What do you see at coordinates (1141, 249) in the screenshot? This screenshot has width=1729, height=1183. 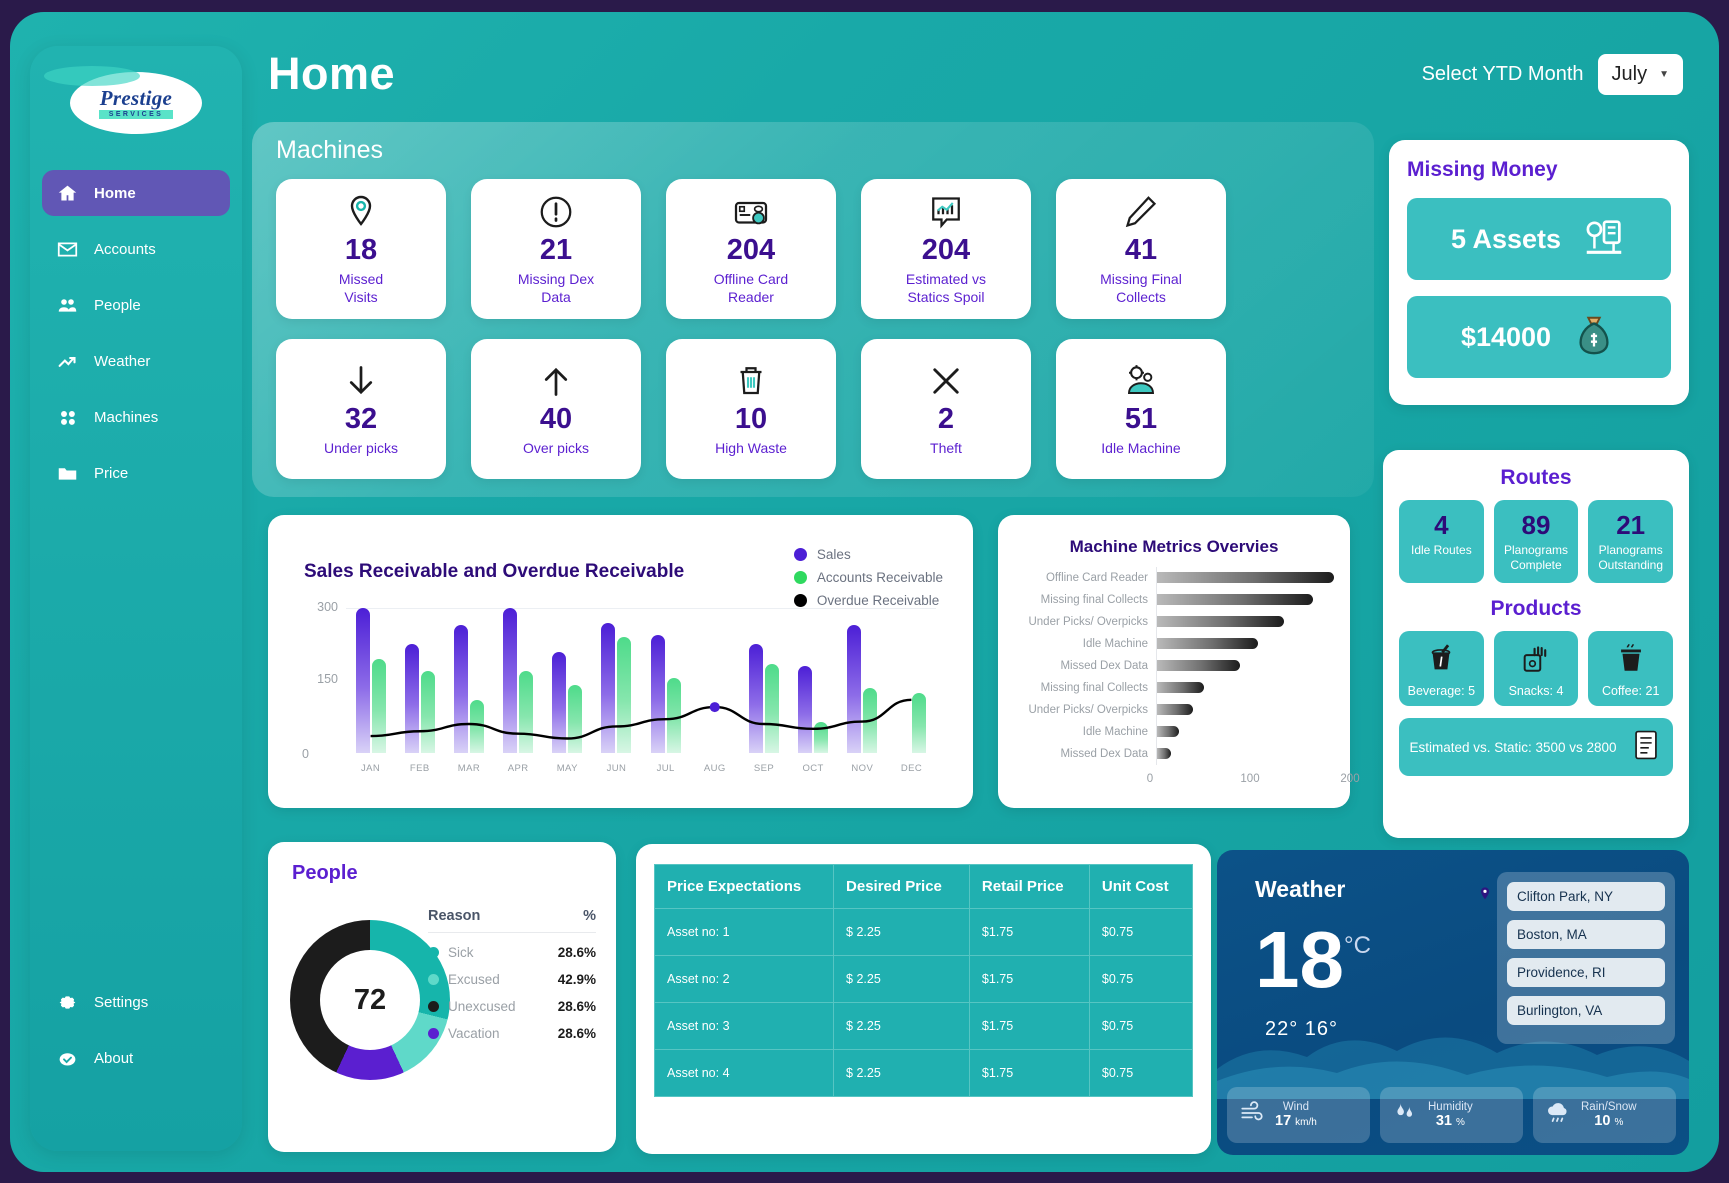 I see `machine-card-missing-final-collects: 41 Missing Final Collects` at bounding box center [1141, 249].